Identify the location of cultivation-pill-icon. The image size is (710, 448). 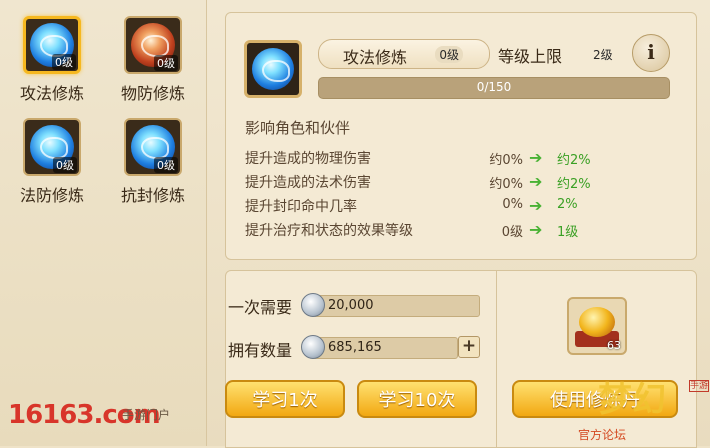
(597, 322).